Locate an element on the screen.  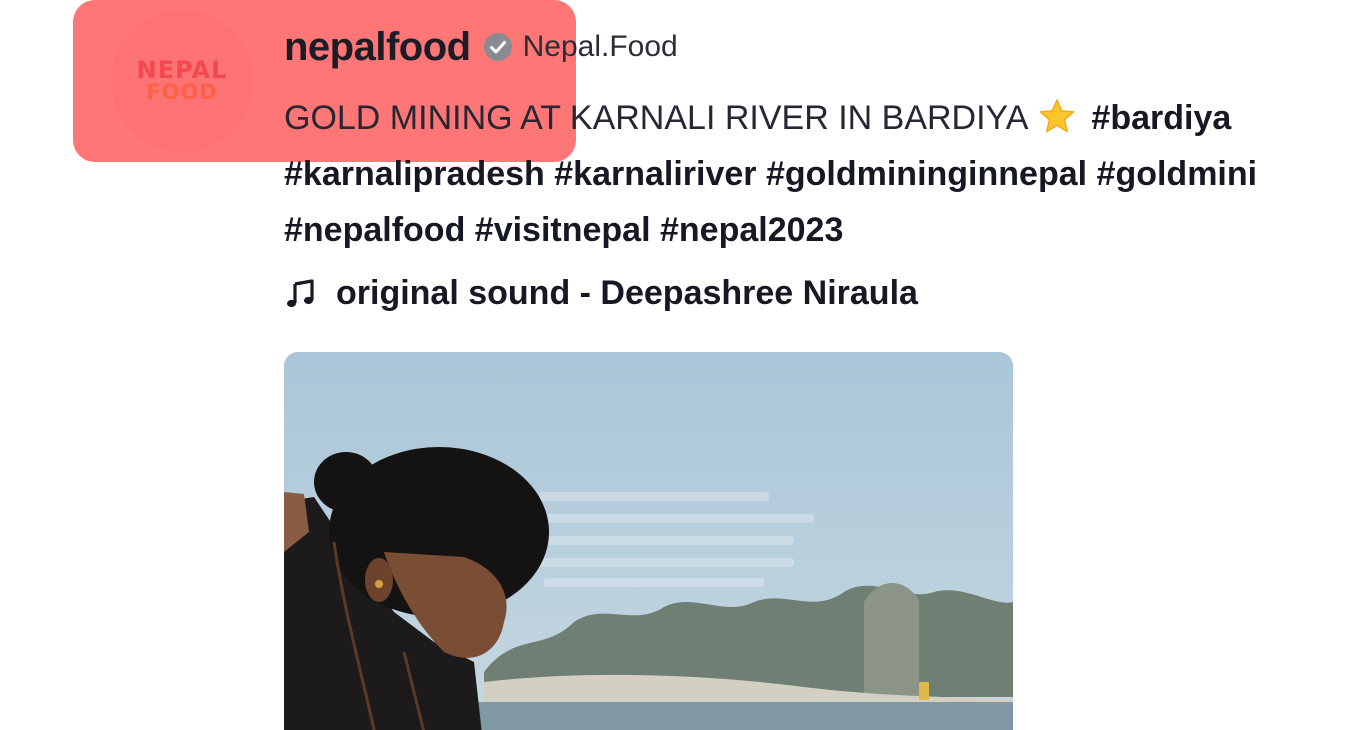
author-username: nepalfood is located at coordinates (377, 47).